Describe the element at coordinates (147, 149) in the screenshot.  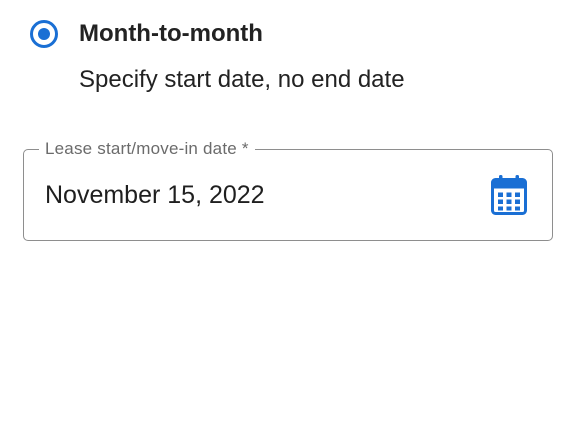
I see `lease-start-date-label: Lease start/move-in date *` at that location.